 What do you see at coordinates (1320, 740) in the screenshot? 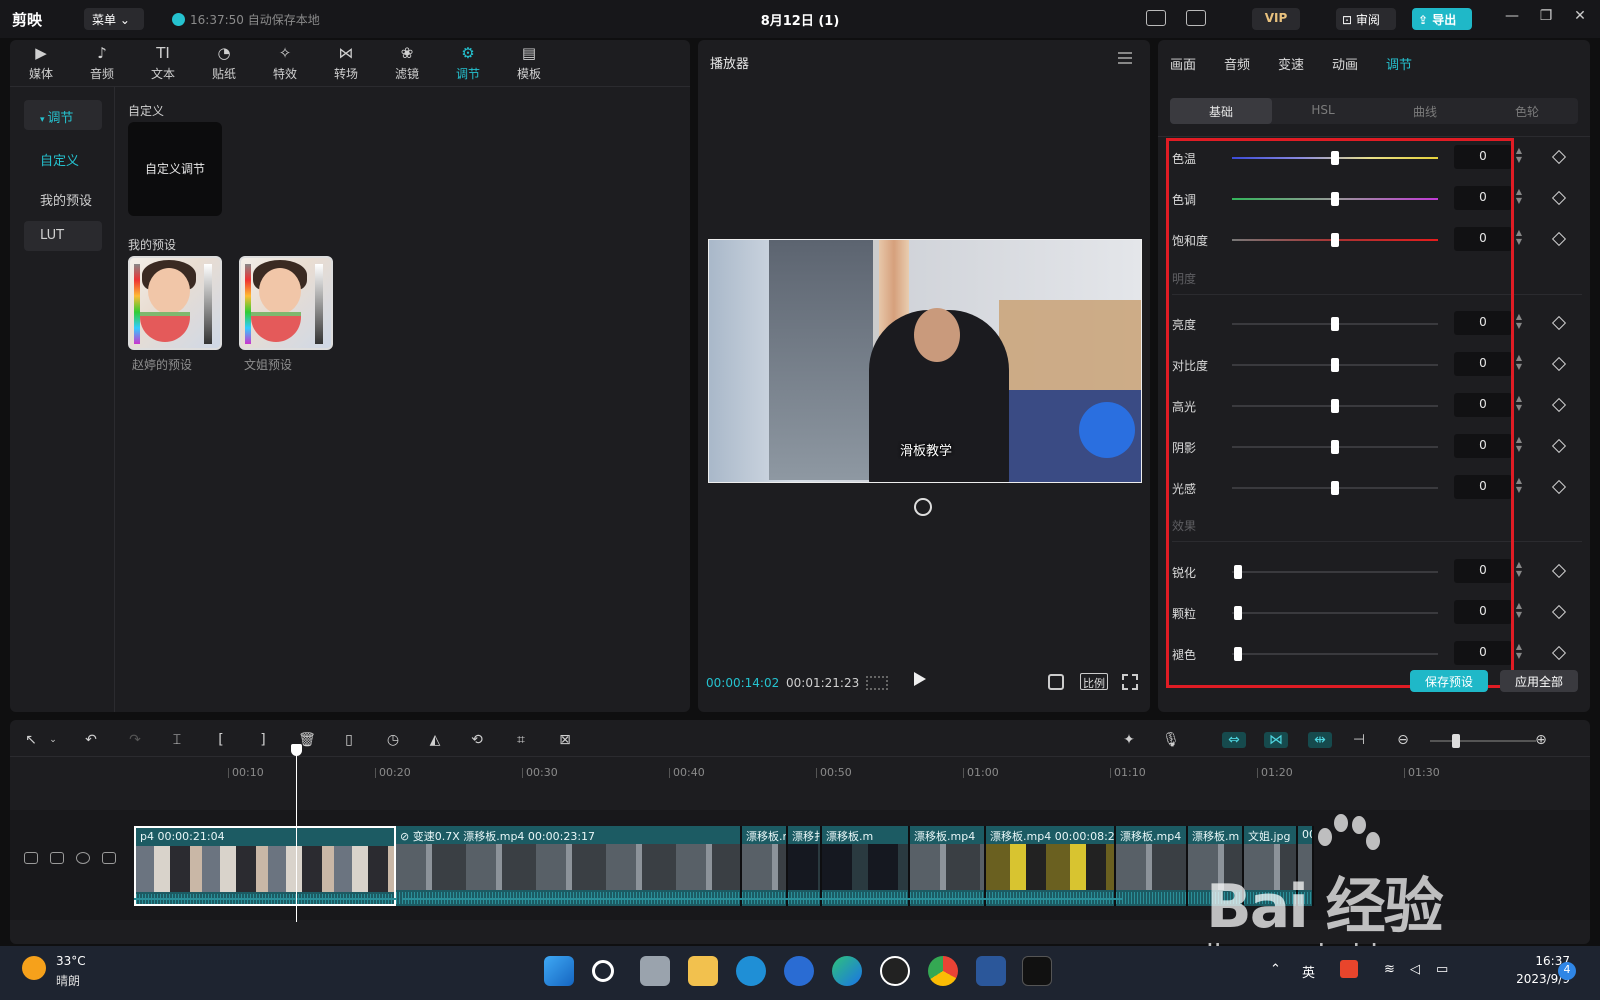
I see `preview-axis-icon: ⇹` at bounding box center [1320, 740].